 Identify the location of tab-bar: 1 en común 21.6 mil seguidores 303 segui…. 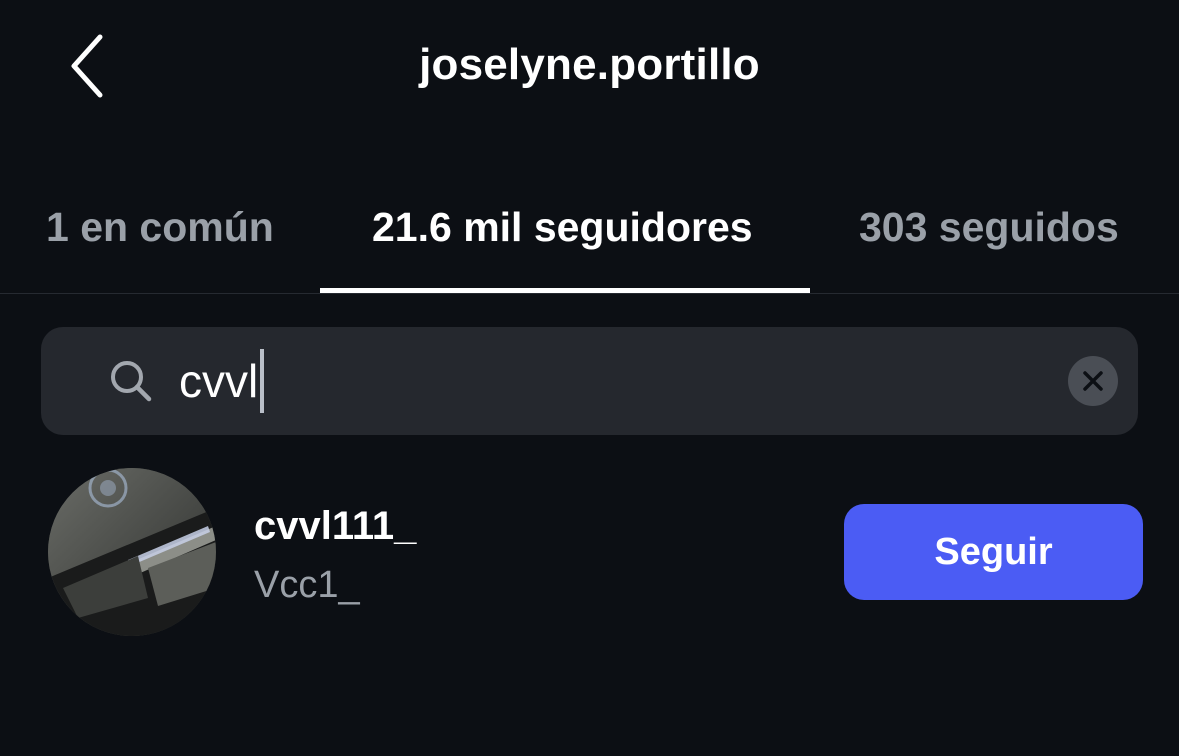
(589, 242).